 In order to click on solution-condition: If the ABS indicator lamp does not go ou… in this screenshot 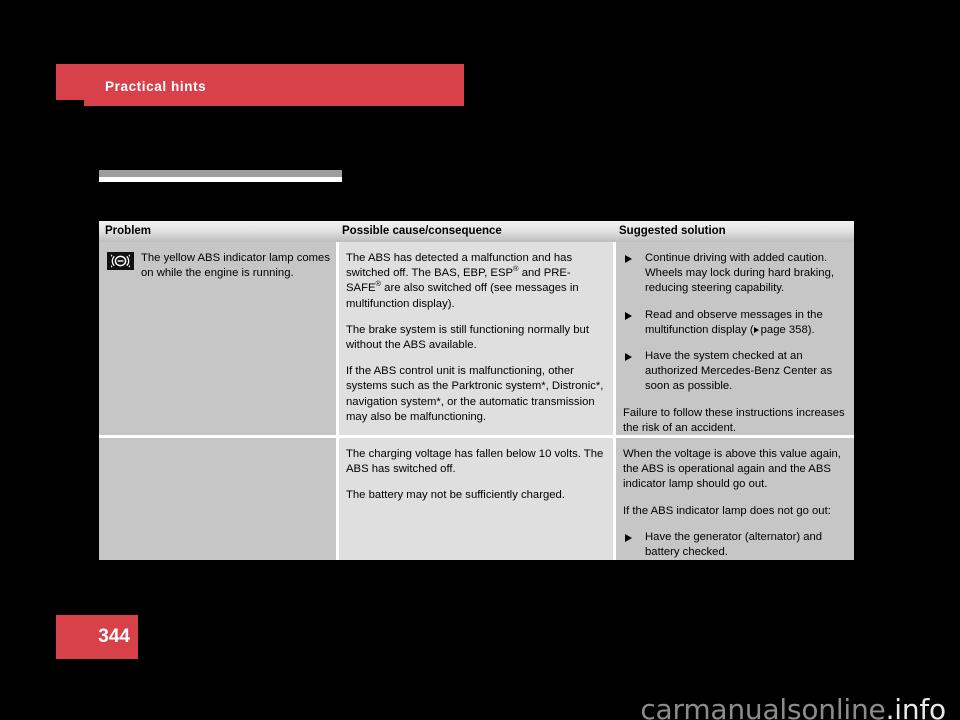, I will do `click(727, 510)`.